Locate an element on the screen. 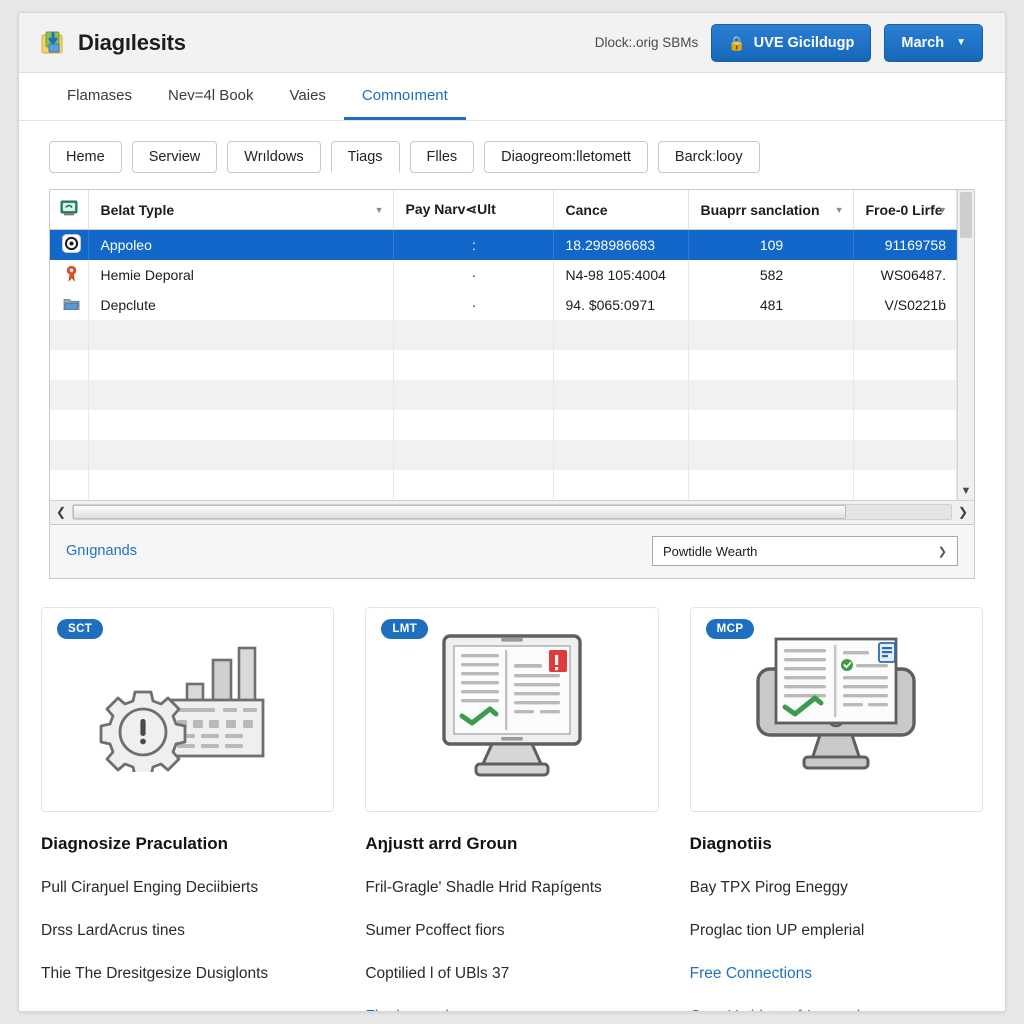 This screenshot has height=1024, width=1024. cell-buaprr-sanclation: 109 is located at coordinates (771, 244).